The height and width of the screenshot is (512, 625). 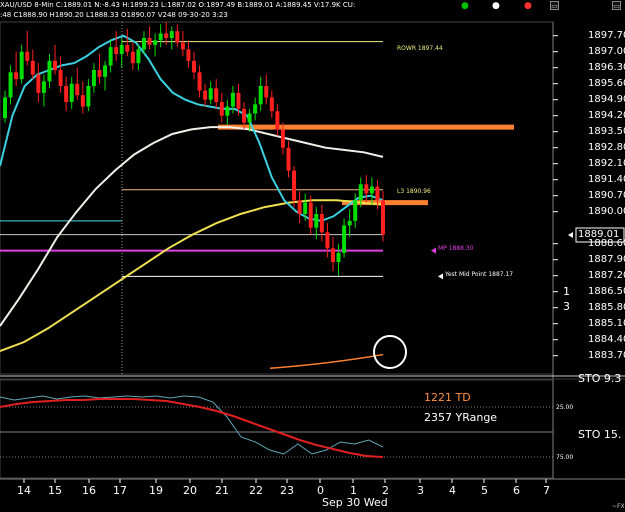 I want to click on price-axis-label: 1894.90, so click(x=606, y=99).